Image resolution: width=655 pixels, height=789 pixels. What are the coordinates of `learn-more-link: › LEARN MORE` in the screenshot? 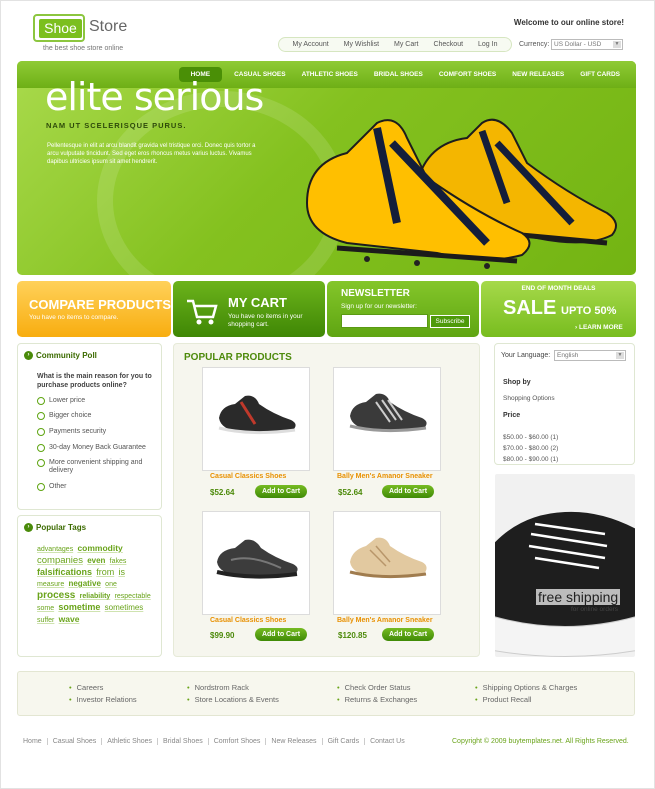 It's located at (599, 327).